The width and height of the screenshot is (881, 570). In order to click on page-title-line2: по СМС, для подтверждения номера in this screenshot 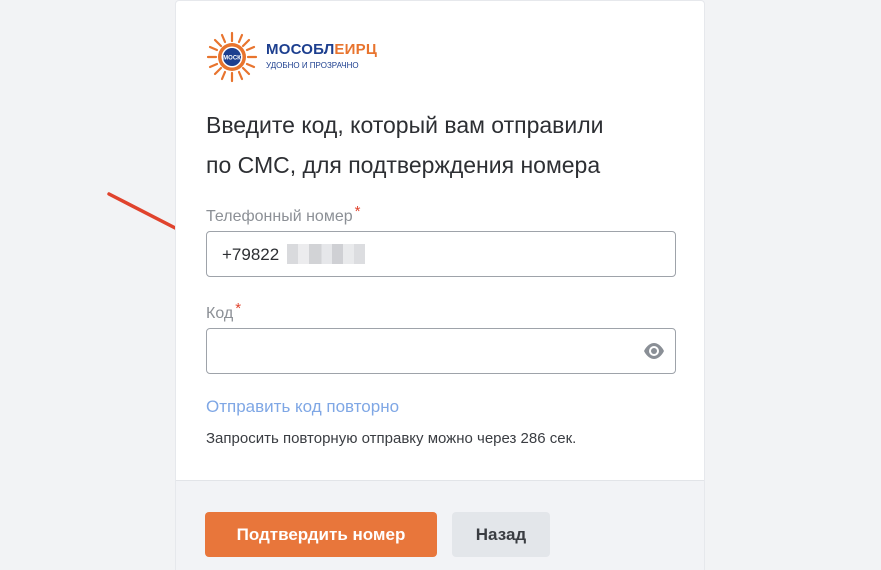, I will do `click(403, 165)`.